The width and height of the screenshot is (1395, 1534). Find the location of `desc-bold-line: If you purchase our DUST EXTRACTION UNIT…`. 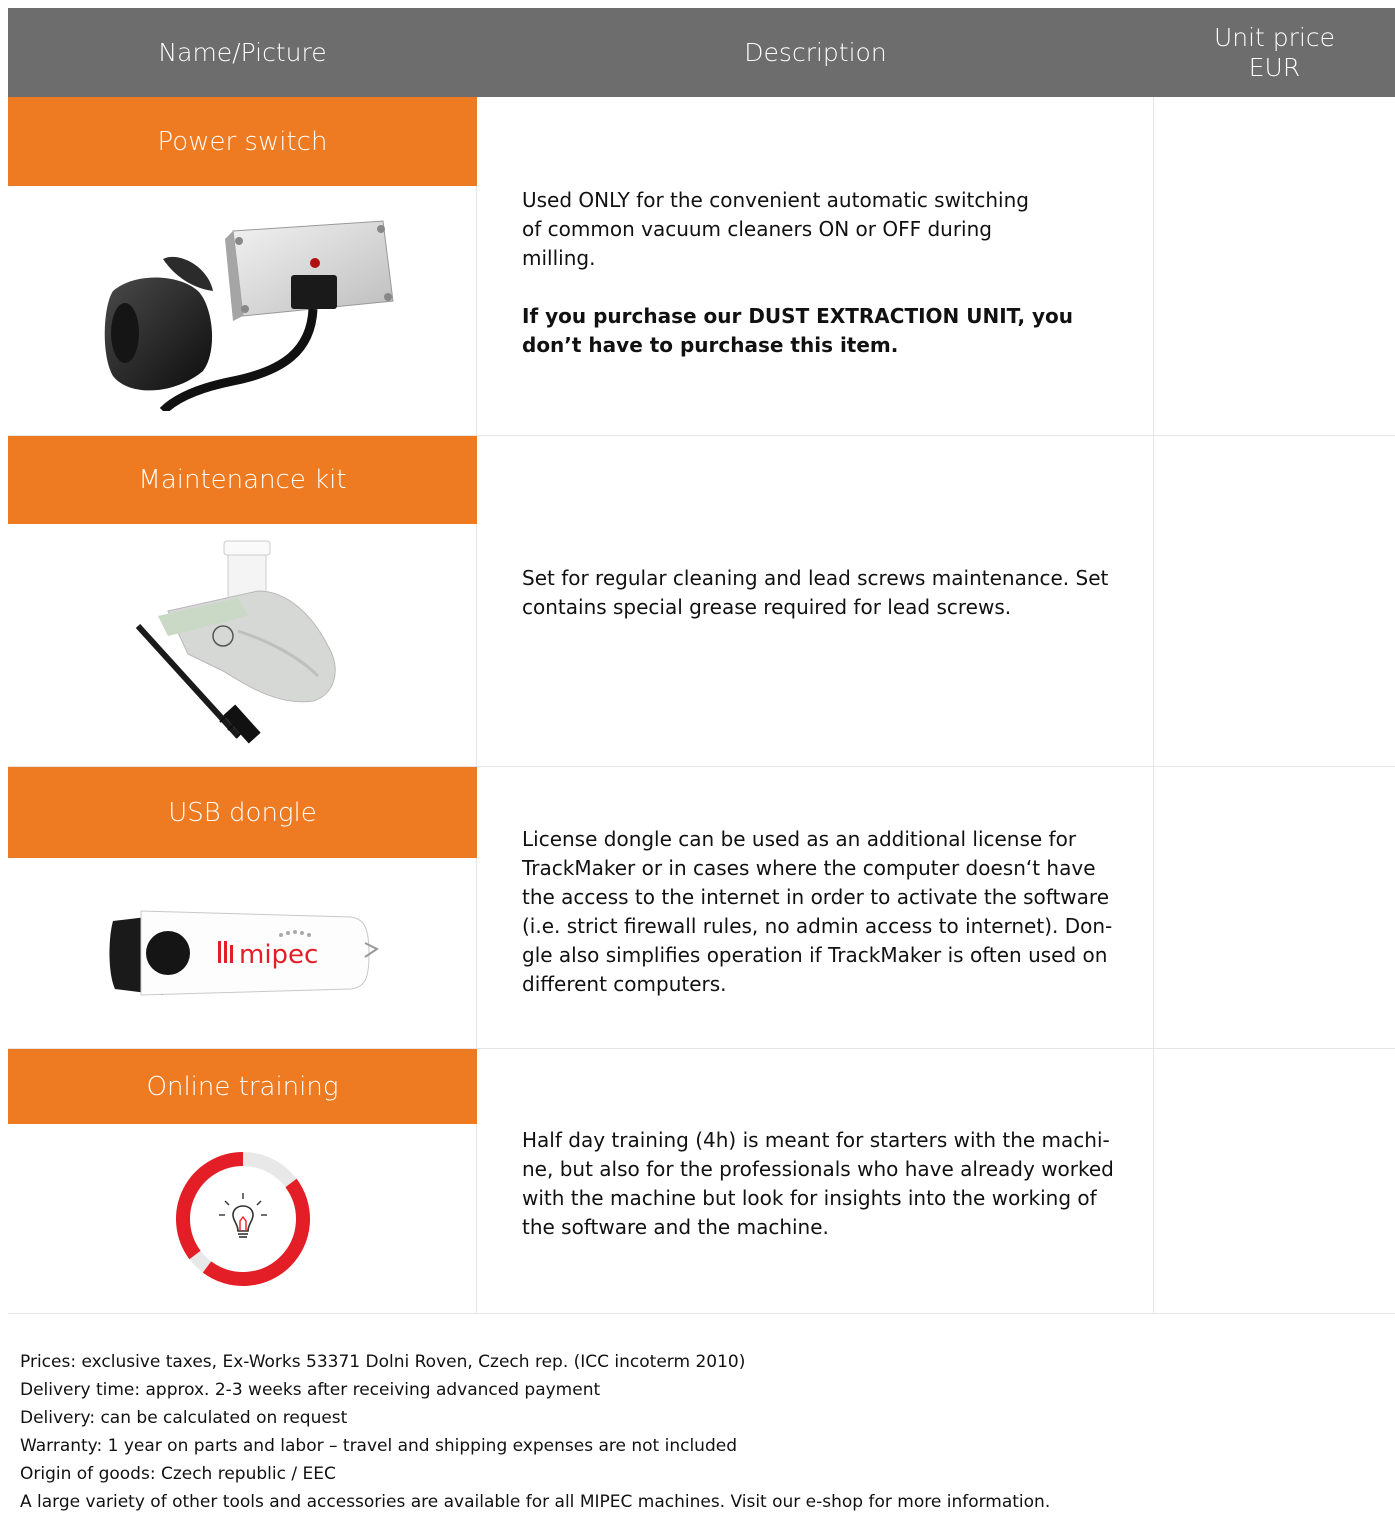

desc-bold-line: If you purchase our DUST EXTRACTION UNIT… is located at coordinates (798, 316).